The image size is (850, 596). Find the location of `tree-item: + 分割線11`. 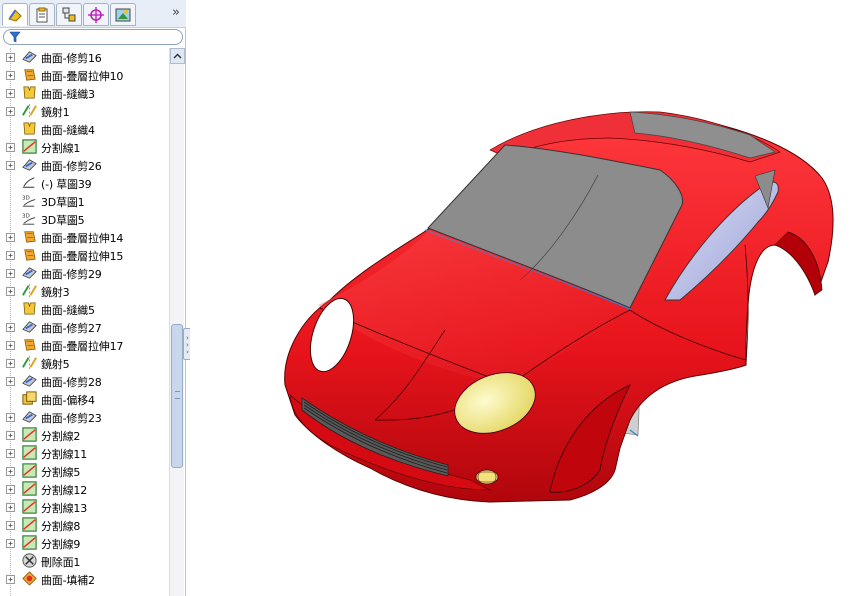

tree-item: + 分割線11 is located at coordinates (84, 453).